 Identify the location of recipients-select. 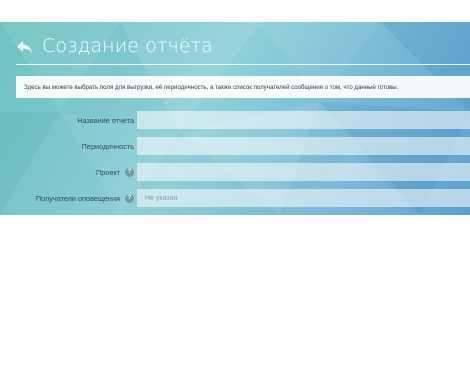
(303, 198).